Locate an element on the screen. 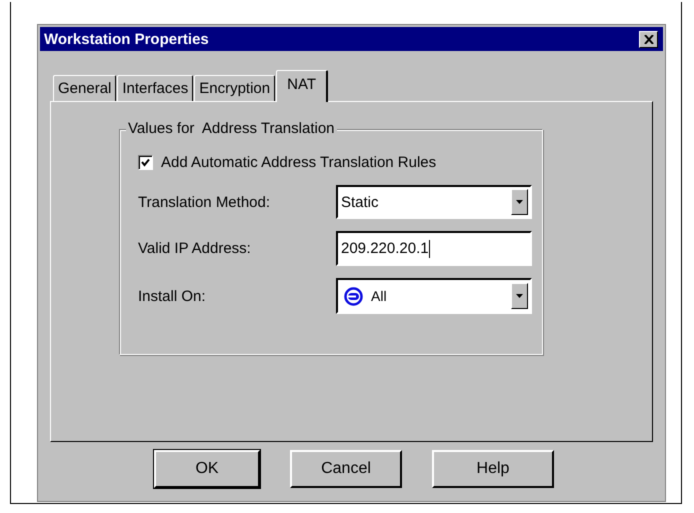  input-field: 209.220.20.1 is located at coordinates (434, 248).